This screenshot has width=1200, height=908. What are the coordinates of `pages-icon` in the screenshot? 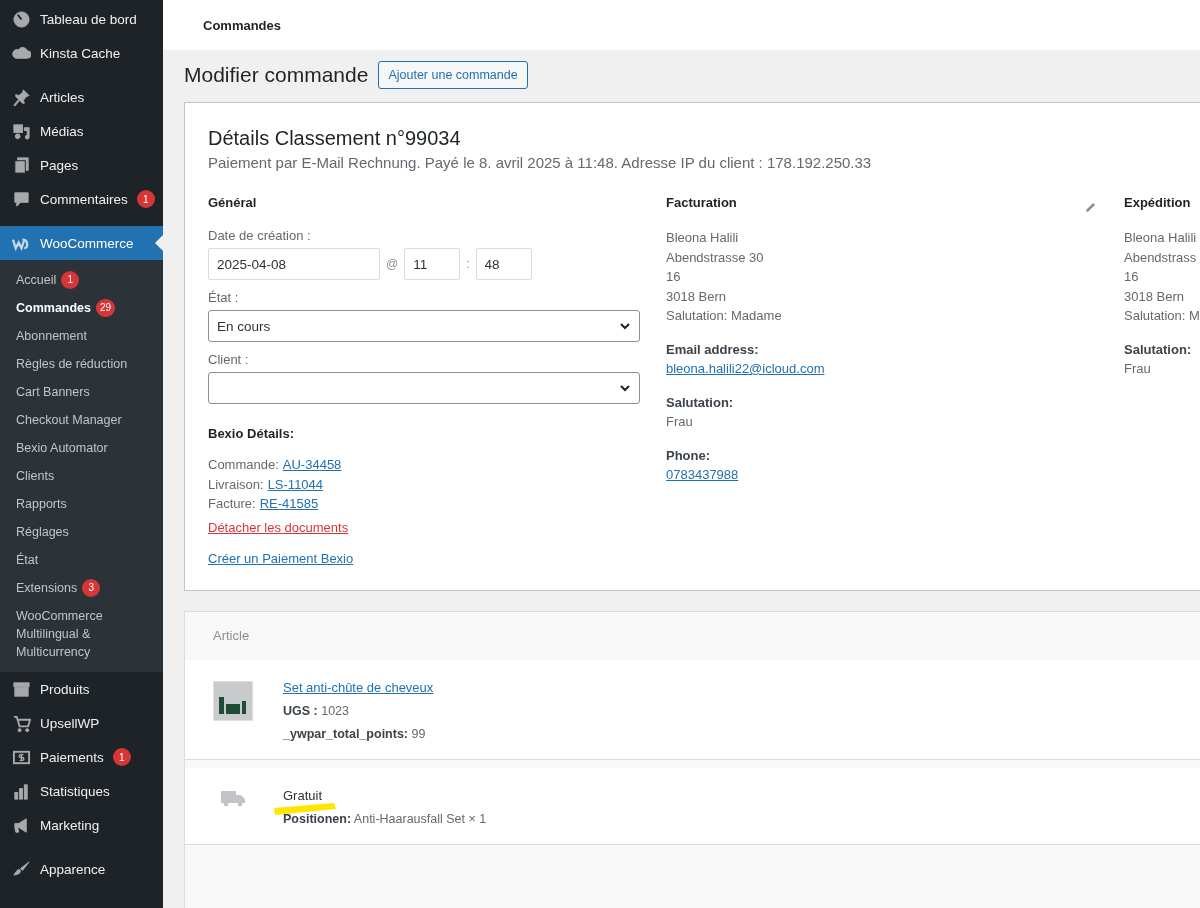 It's located at (21, 165).